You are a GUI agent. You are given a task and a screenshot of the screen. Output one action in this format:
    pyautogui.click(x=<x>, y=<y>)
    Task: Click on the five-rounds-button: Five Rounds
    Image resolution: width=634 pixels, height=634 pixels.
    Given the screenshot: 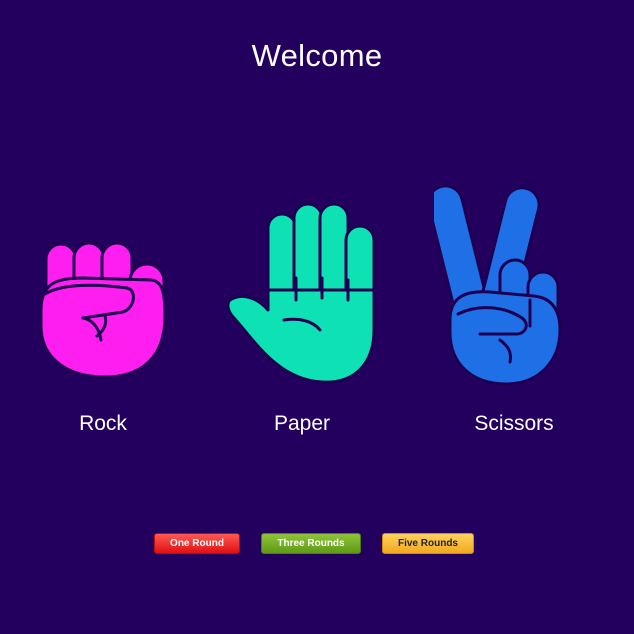 What is the action you would take?
    pyautogui.click(x=428, y=543)
    